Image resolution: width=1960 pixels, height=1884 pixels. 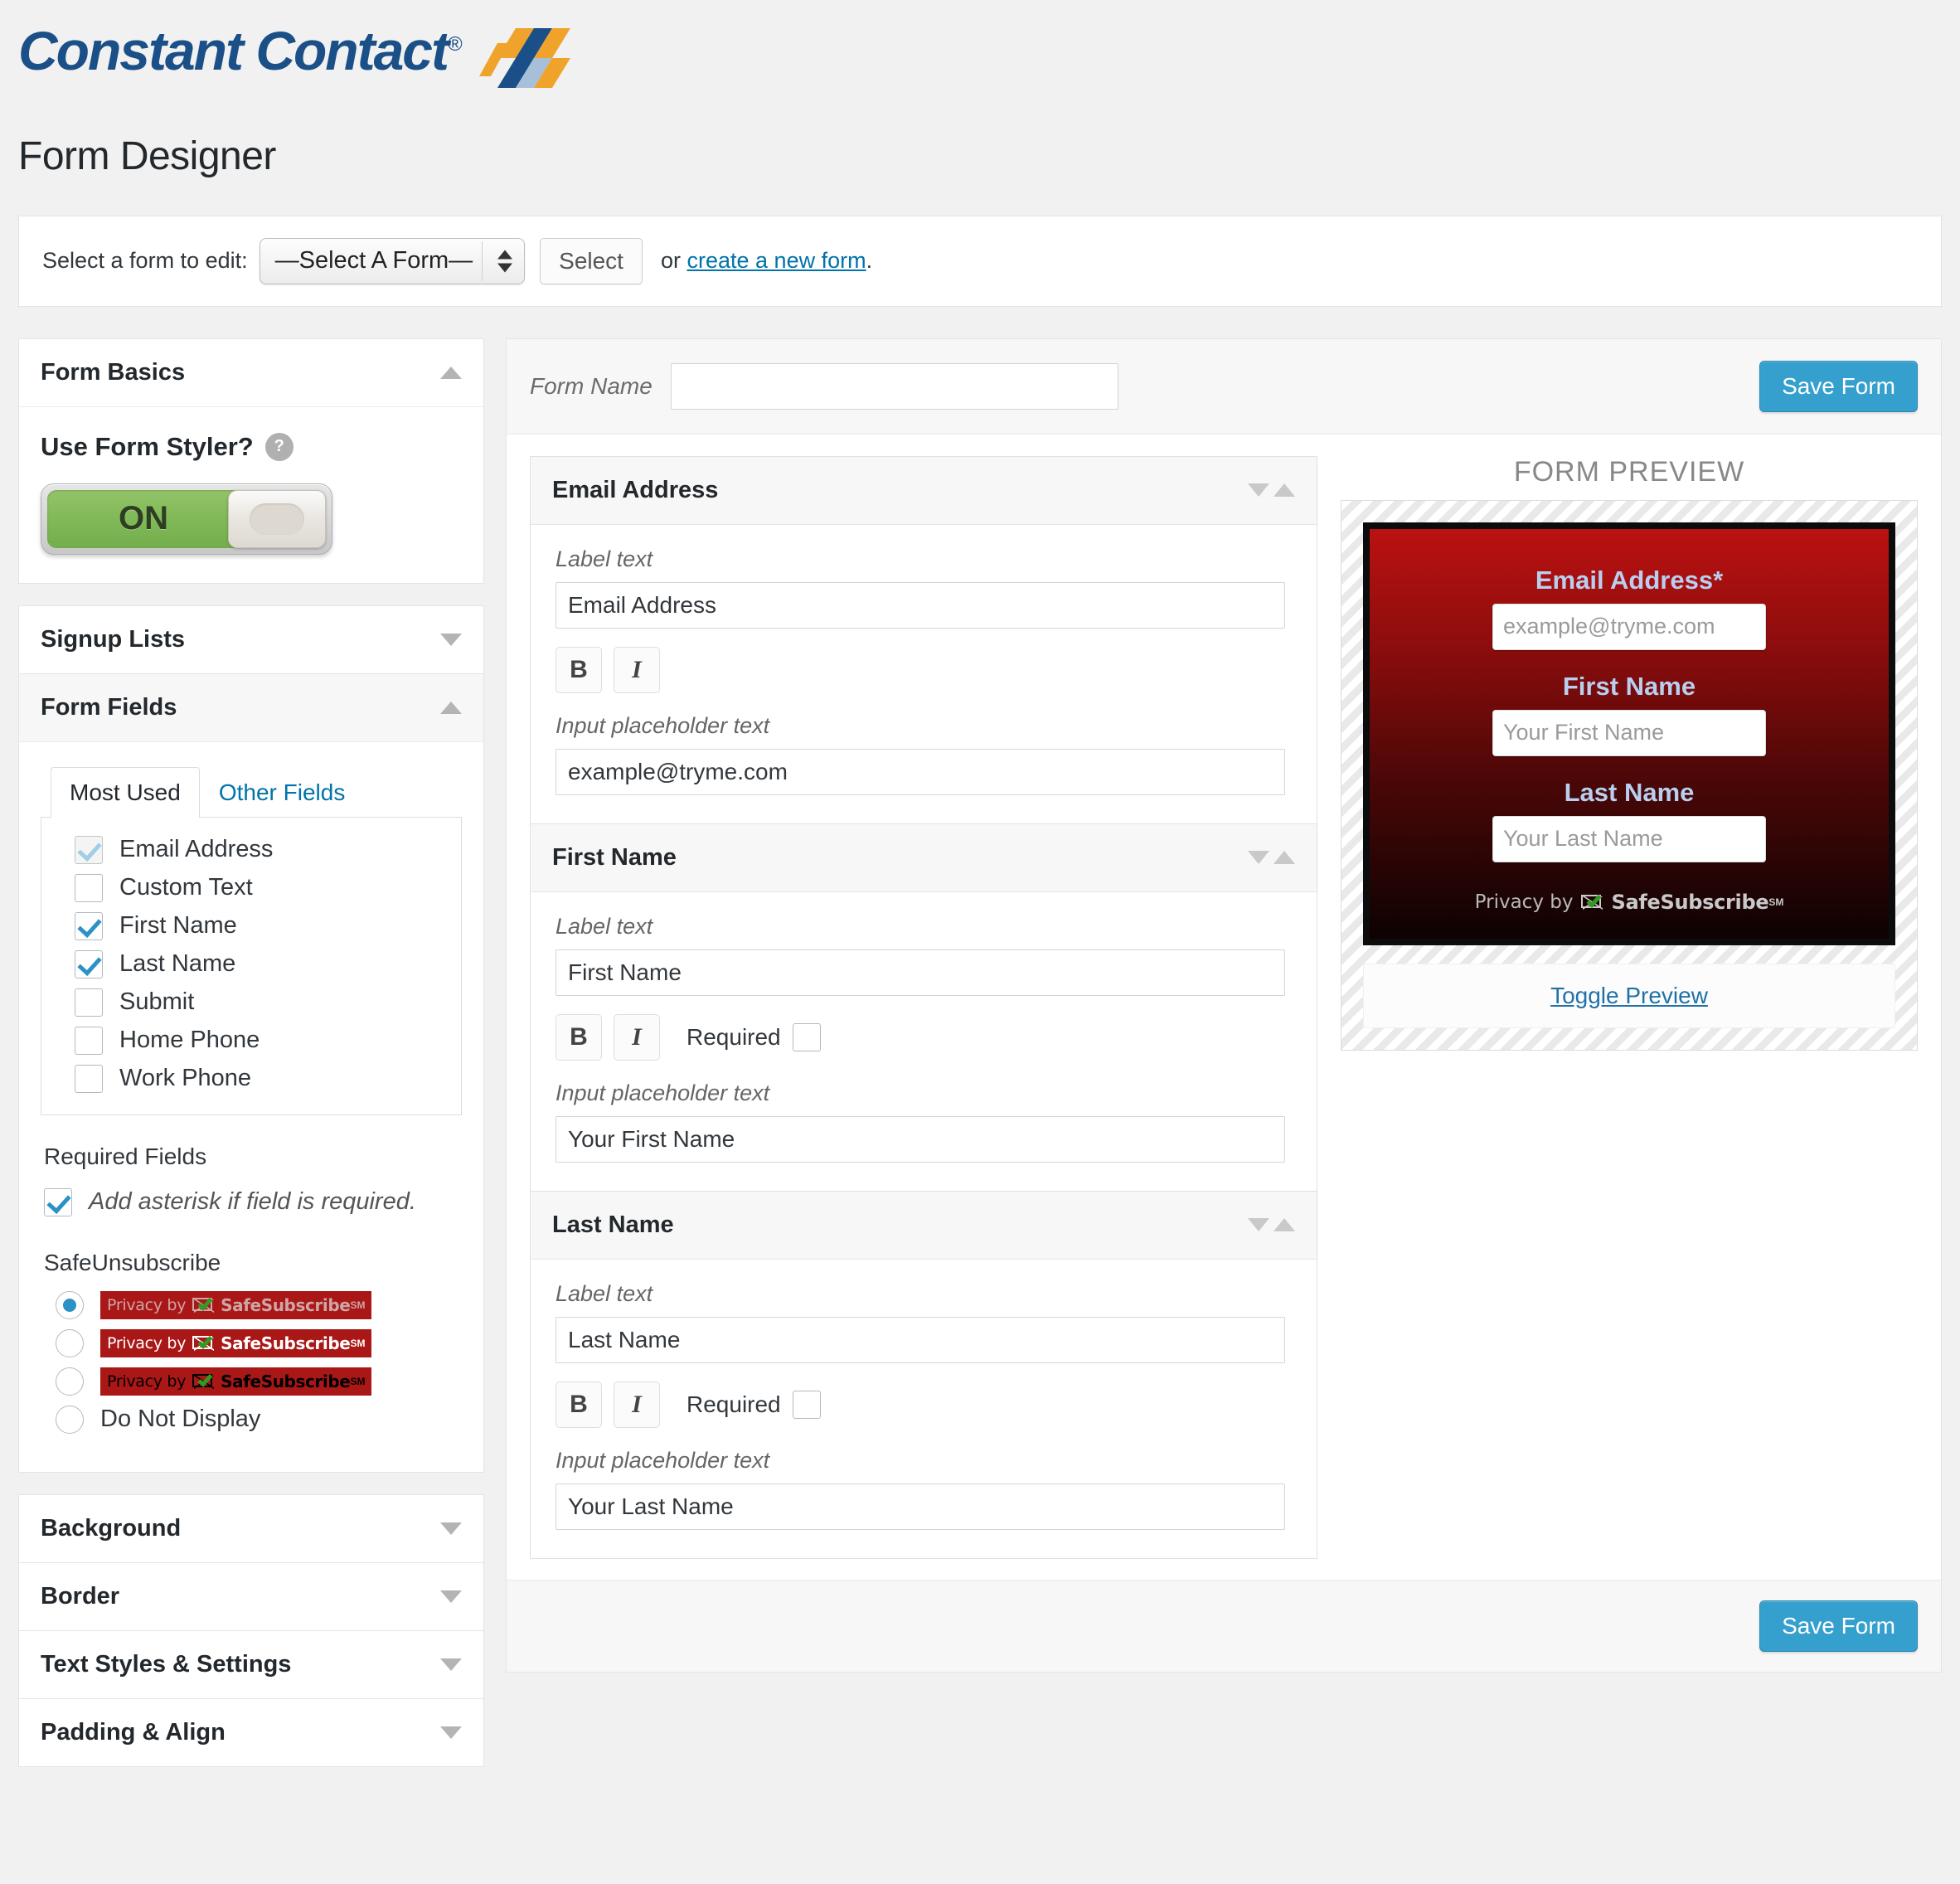 I want to click on form-styler-toggle: ON, so click(x=186, y=519).